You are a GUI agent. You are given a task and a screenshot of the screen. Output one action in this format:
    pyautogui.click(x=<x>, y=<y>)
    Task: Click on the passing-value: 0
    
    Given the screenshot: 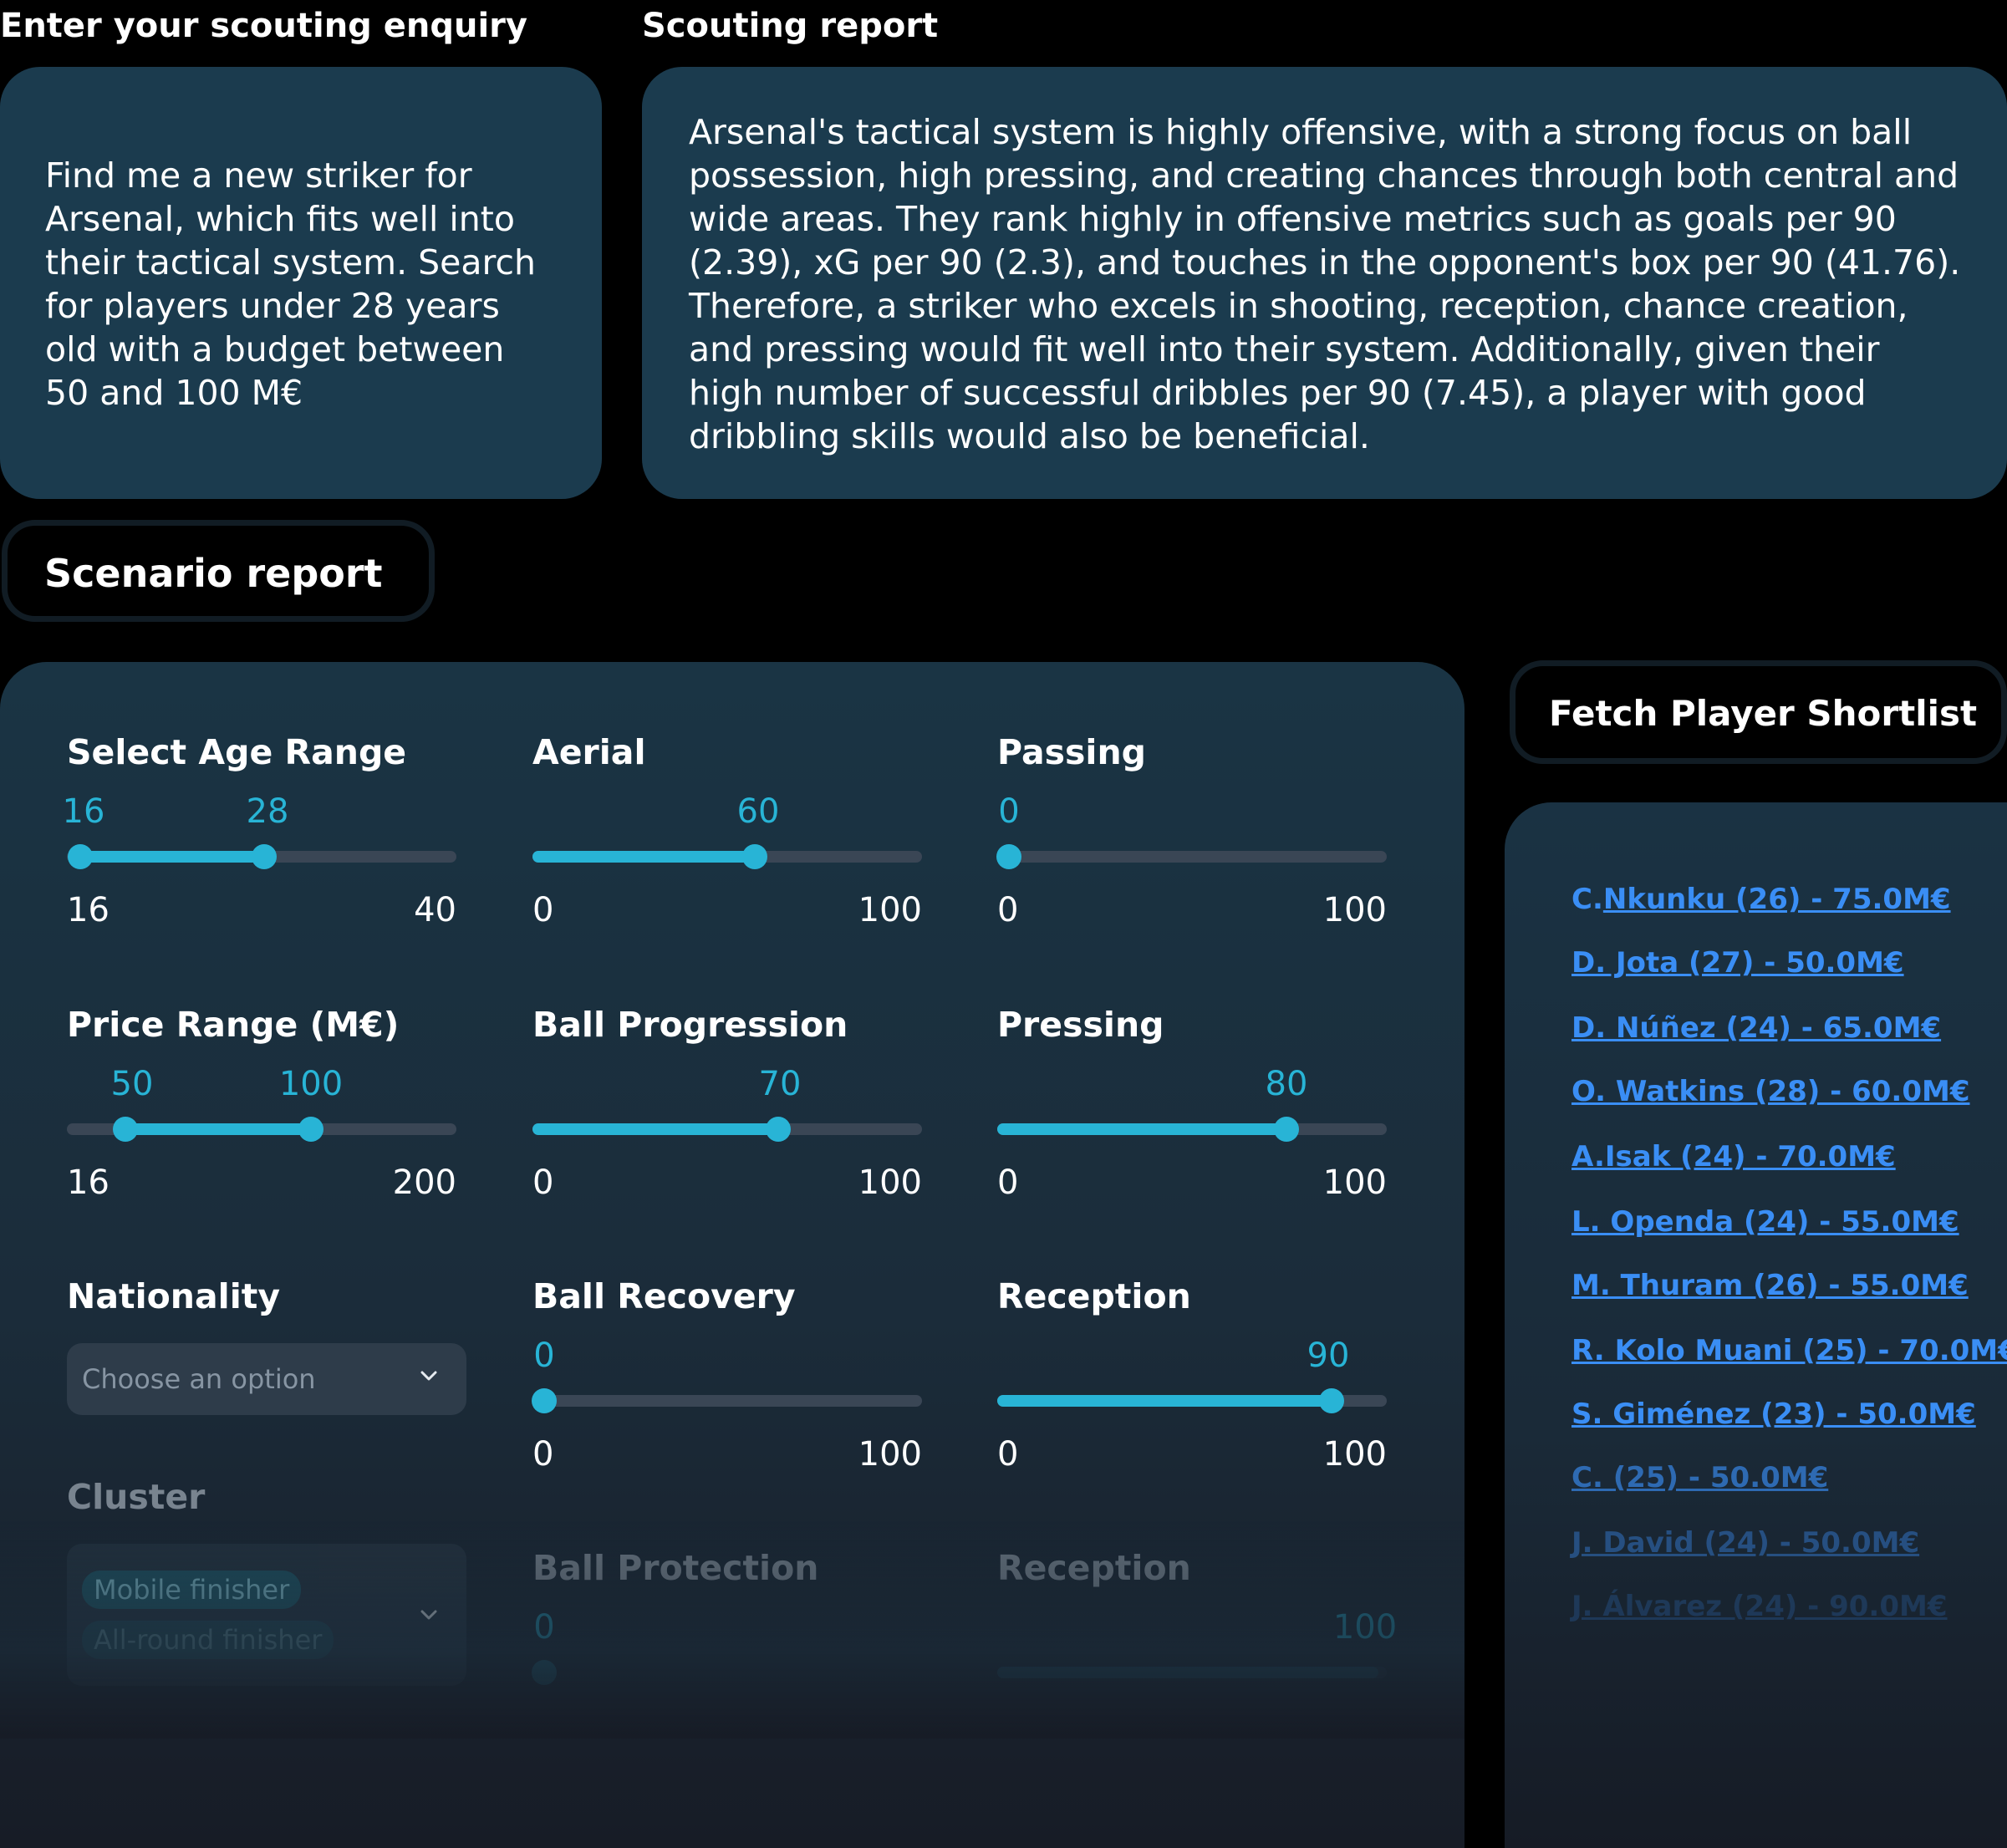 What is the action you would take?
    pyautogui.click(x=1009, y=811)
    